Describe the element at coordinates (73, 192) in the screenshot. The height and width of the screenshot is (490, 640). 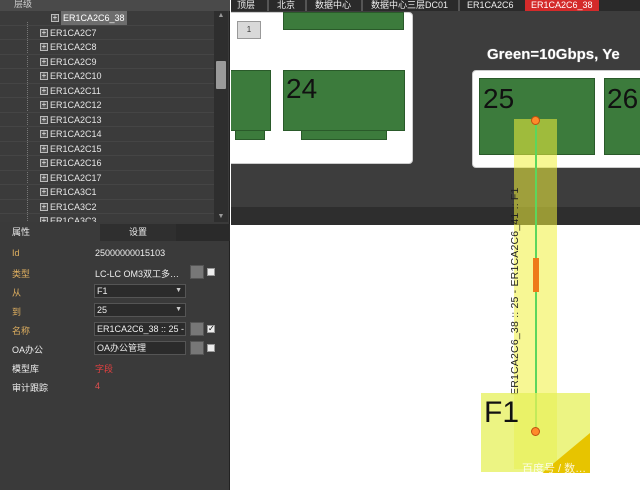
I see `tree-item-label: ER1CA3C1` at that location.